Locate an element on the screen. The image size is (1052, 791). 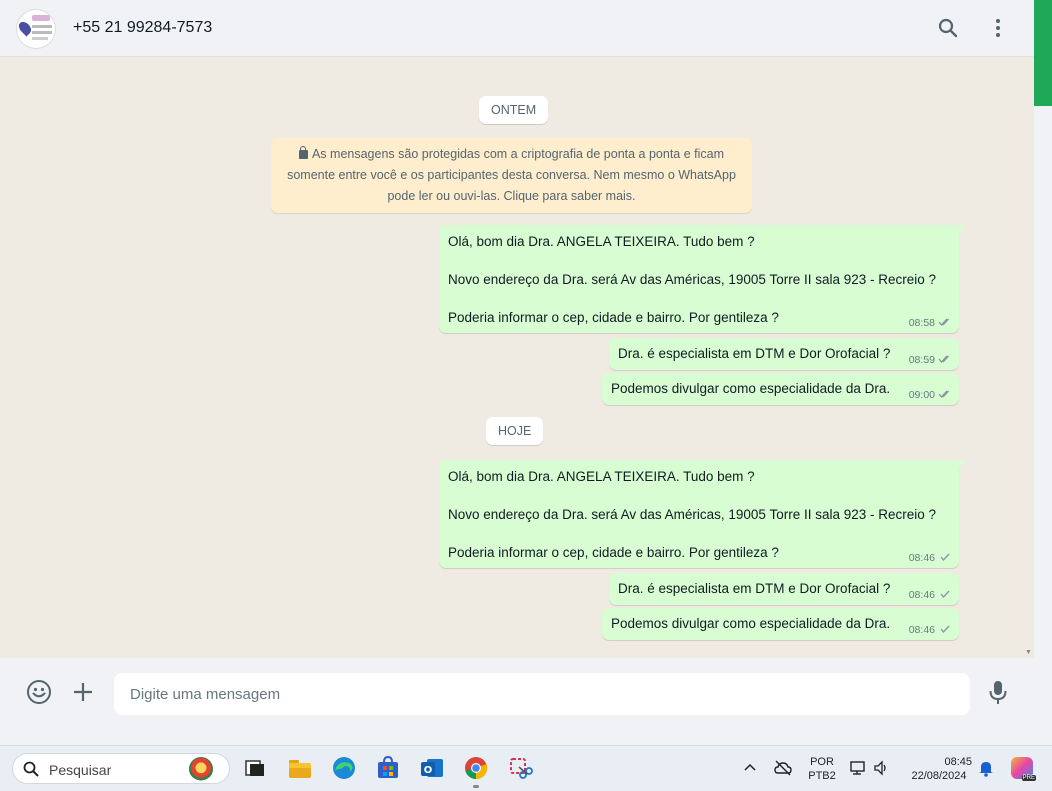
microsoft-store-icon is located at coordinates (388, 768).